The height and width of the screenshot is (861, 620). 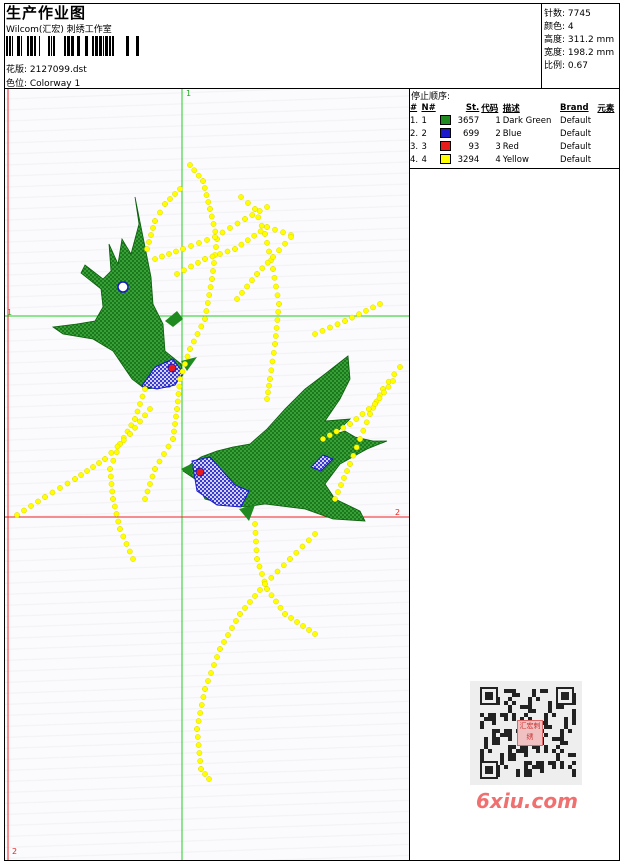 What do you see at coordinates (498, 146) in the screenshot?
I see `row-code: 3` at bounding box center [498, 146].